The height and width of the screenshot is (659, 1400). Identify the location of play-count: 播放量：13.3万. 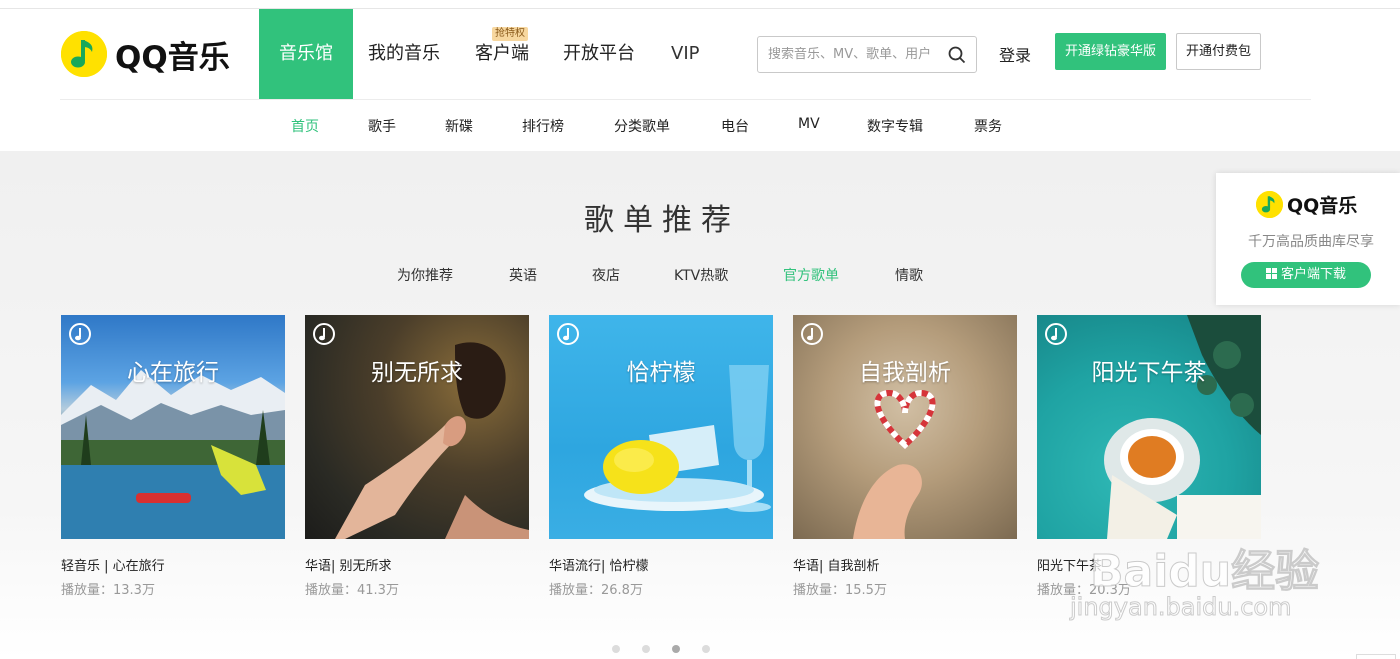
(108, 590).